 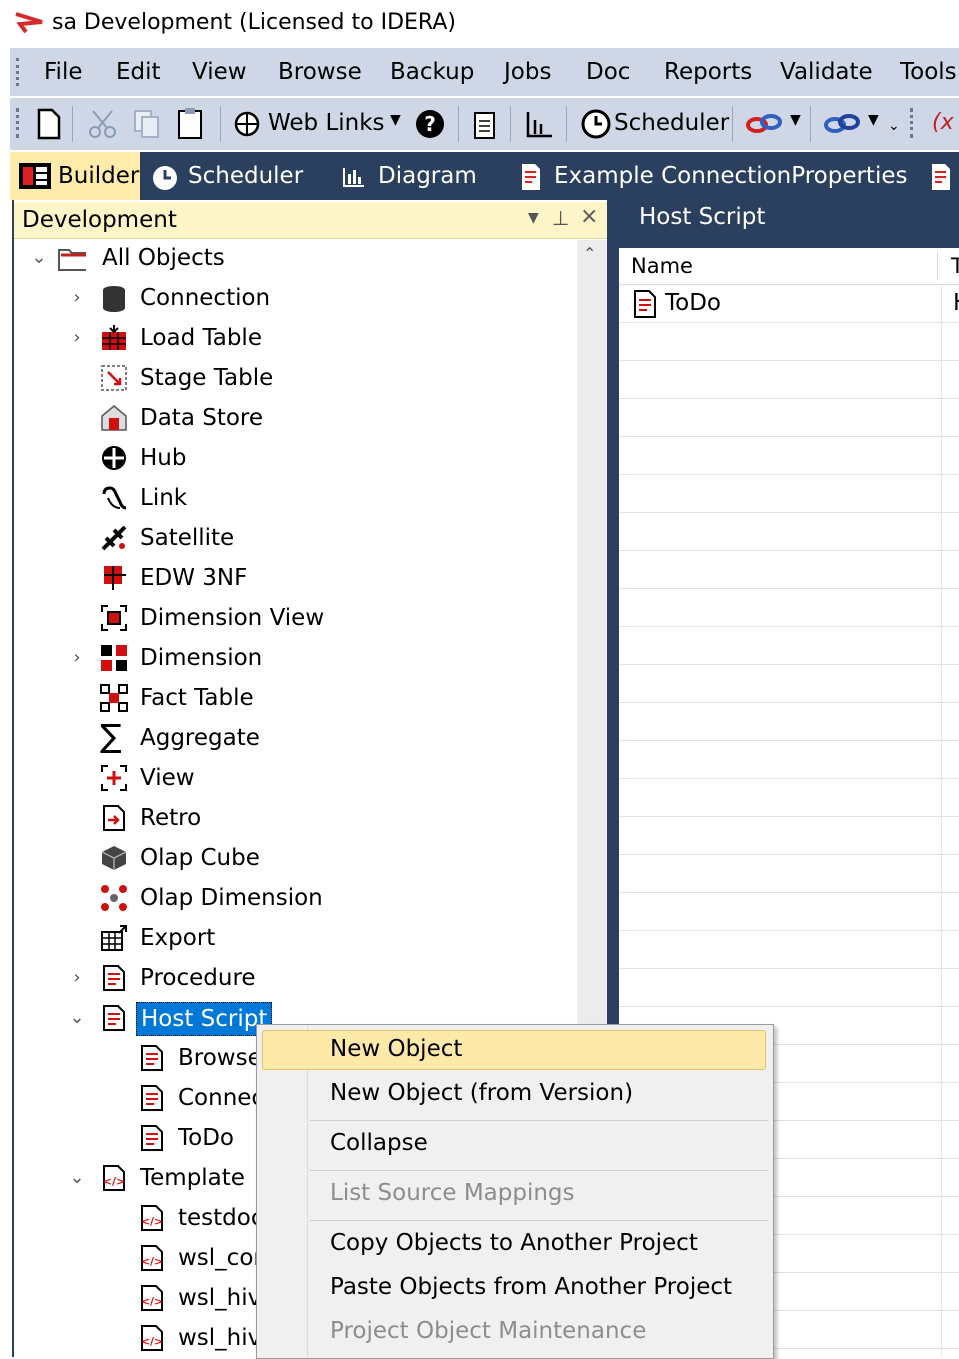 I want to click on clipboard-list-icon, so click(x=485, y=124).